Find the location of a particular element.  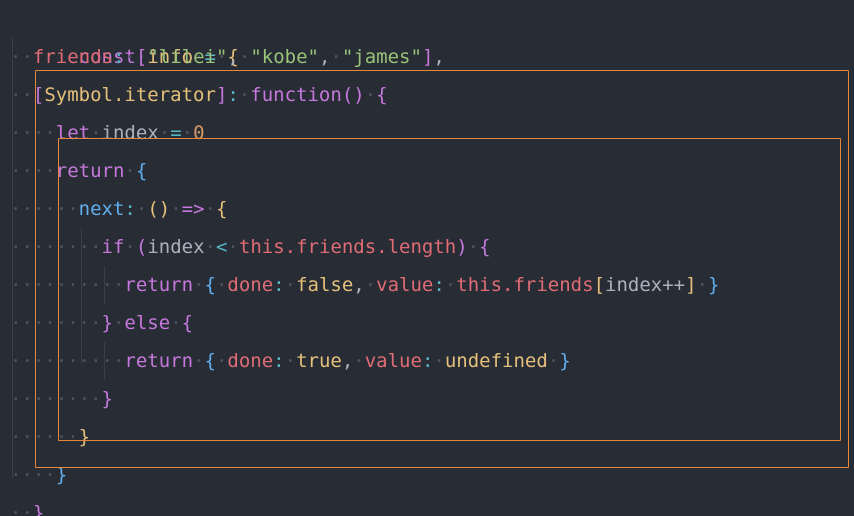

token-operator-lt: < is located at coordinates (221, 247).